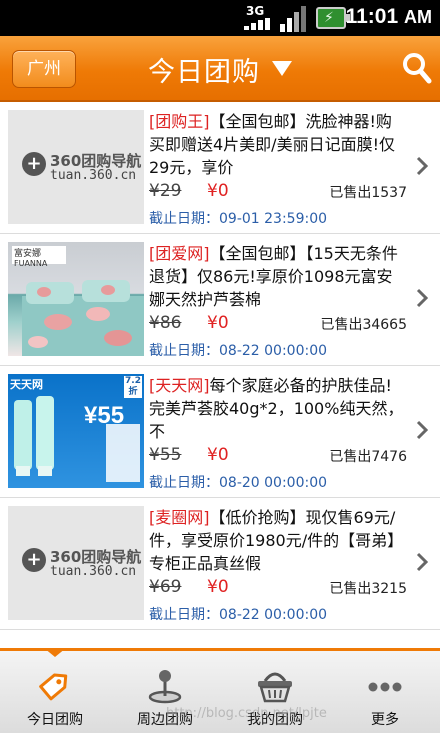 The width and height of the screenshot is (440, 733). What do you see at coordinates (165, 323) in the screenshot?
I see `original-price: ¥86` at bounding box center [165, 323].